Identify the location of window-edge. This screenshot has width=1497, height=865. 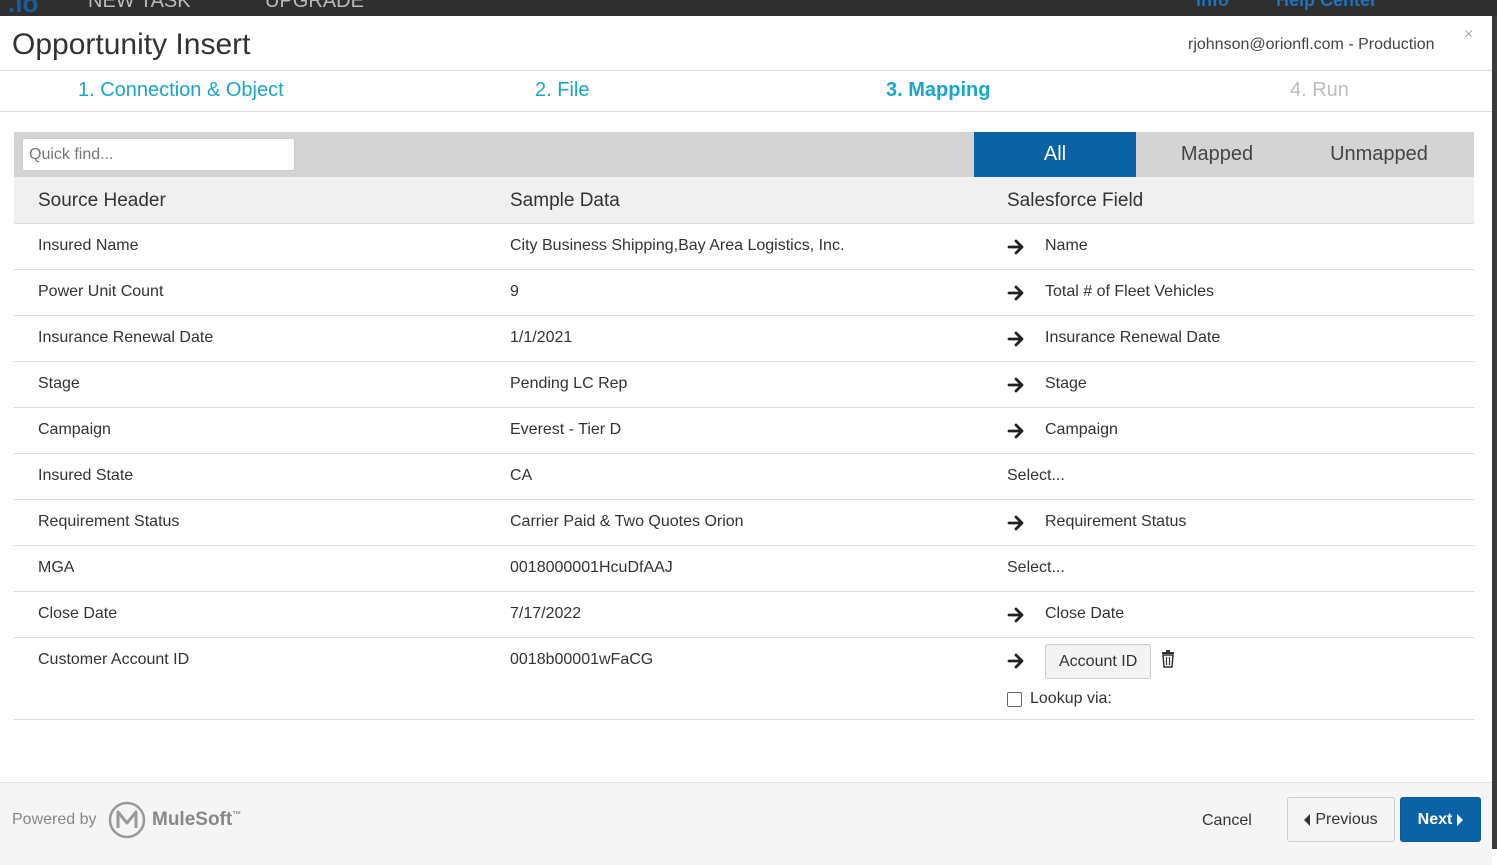
(1494, 432).